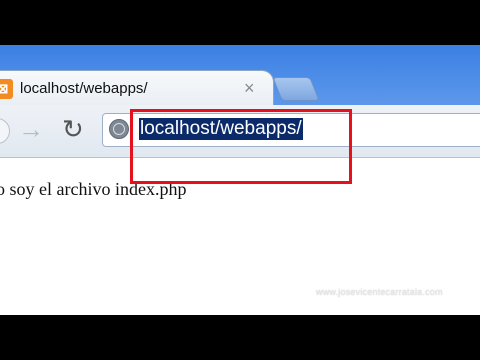 The height and width of the screenshot is (360, 480). Describe the element at coordinates (119, 129) in the screenshot. I see `globe-icon` at that location.